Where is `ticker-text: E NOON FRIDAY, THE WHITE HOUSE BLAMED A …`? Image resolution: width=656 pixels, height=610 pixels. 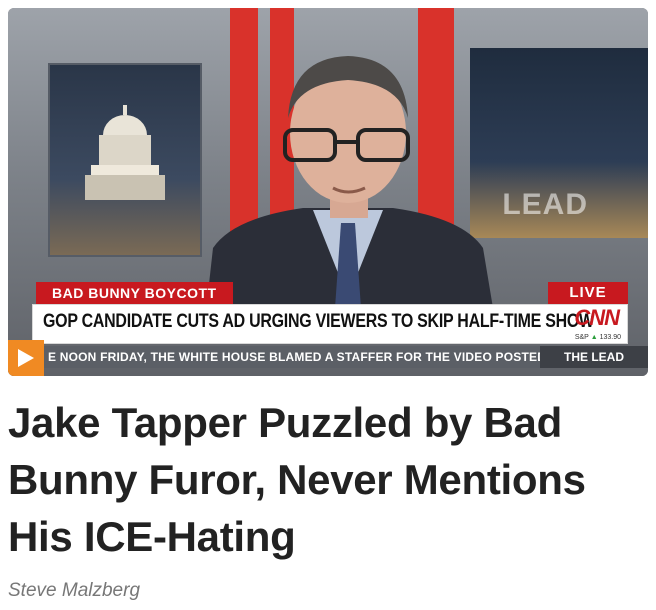
ticker-text: E NOON FRIDAY, THE WHITE HOUSE BLAMED A … is located at coordinates (303, 357).